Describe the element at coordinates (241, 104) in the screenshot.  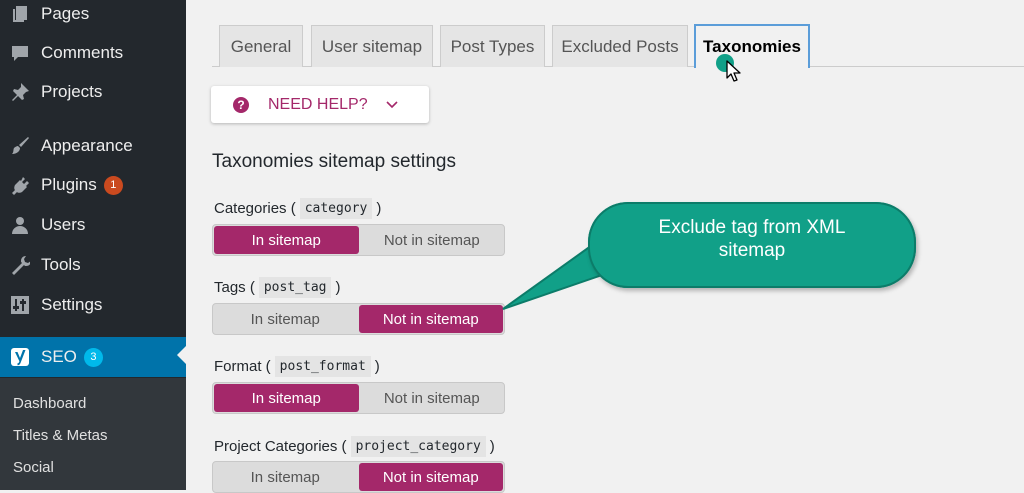
I see `question-icon: ?` at that location.